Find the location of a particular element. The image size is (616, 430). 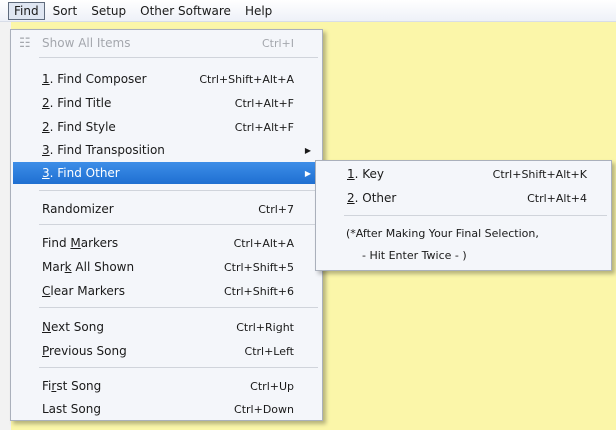

menu-item-randomizer: Randomizer Ctrl+7 is located at coordinates (166, 209).